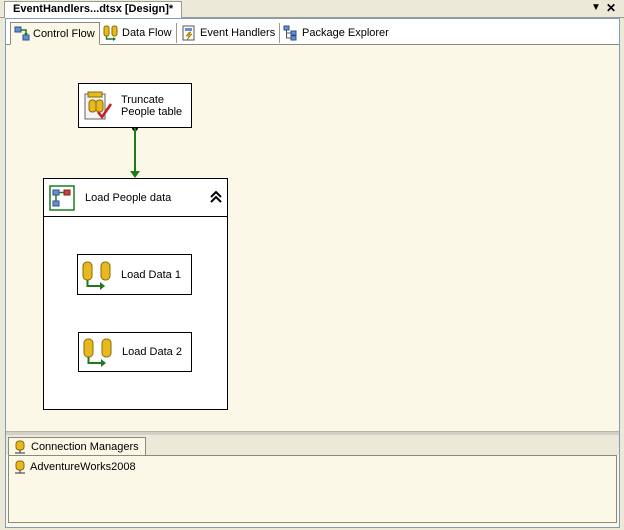 The image size is (624, 530). What do you see at coordinates (152, 111) in the screenshot?
I see `task-label-line2: People table` at bounding box center [152, 111].